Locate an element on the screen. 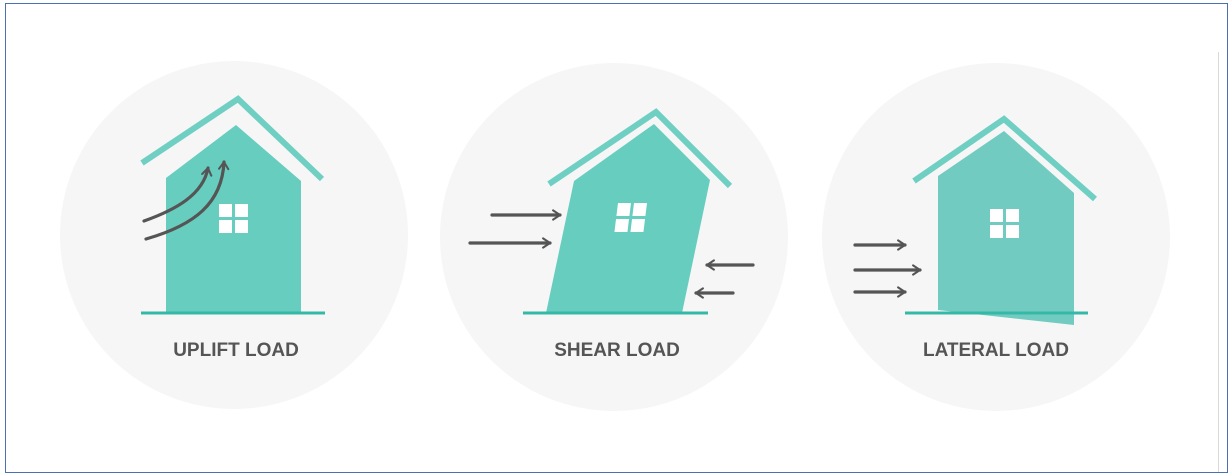 The height and width of the screenshot is (473, 1230). panel-label: SHEAR LOAD is located at coordinates (617, 350).